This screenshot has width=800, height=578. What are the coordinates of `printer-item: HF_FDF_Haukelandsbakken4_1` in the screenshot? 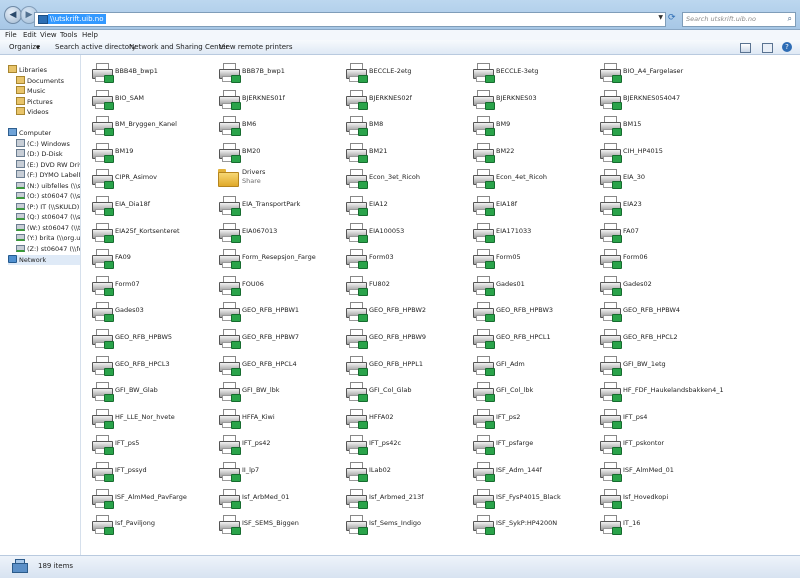 It's located at (656, 391).